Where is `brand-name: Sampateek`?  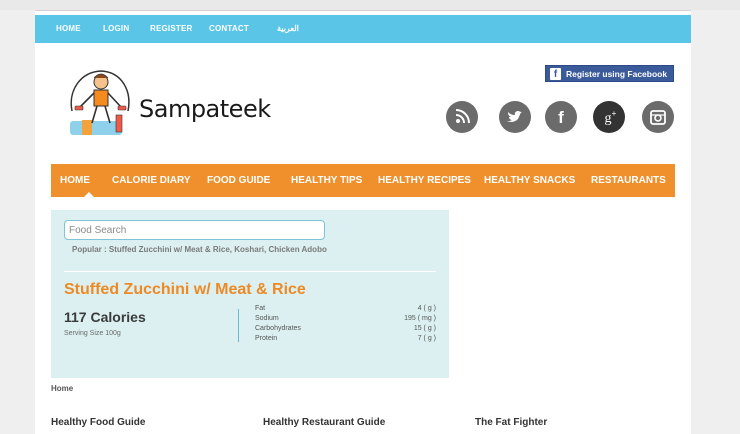
brand-name: Sampateek is located at coordinates (205, 109).